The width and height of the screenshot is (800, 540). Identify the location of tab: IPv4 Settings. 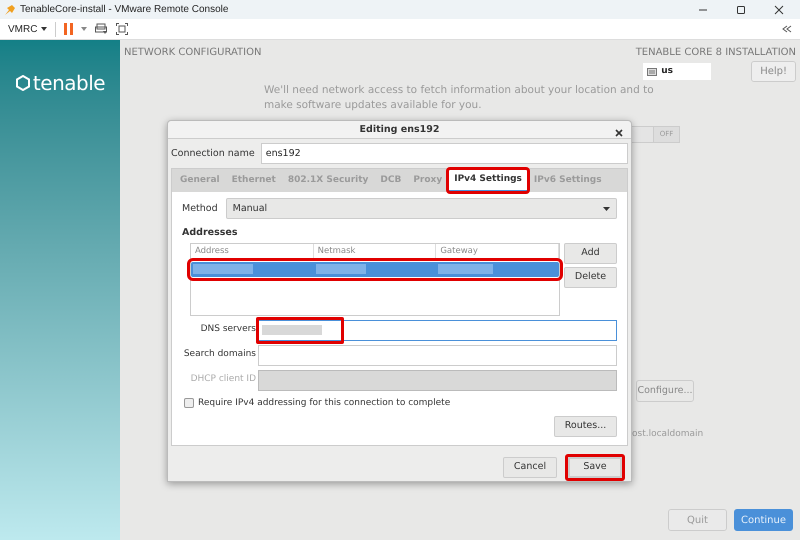
(488, 180).